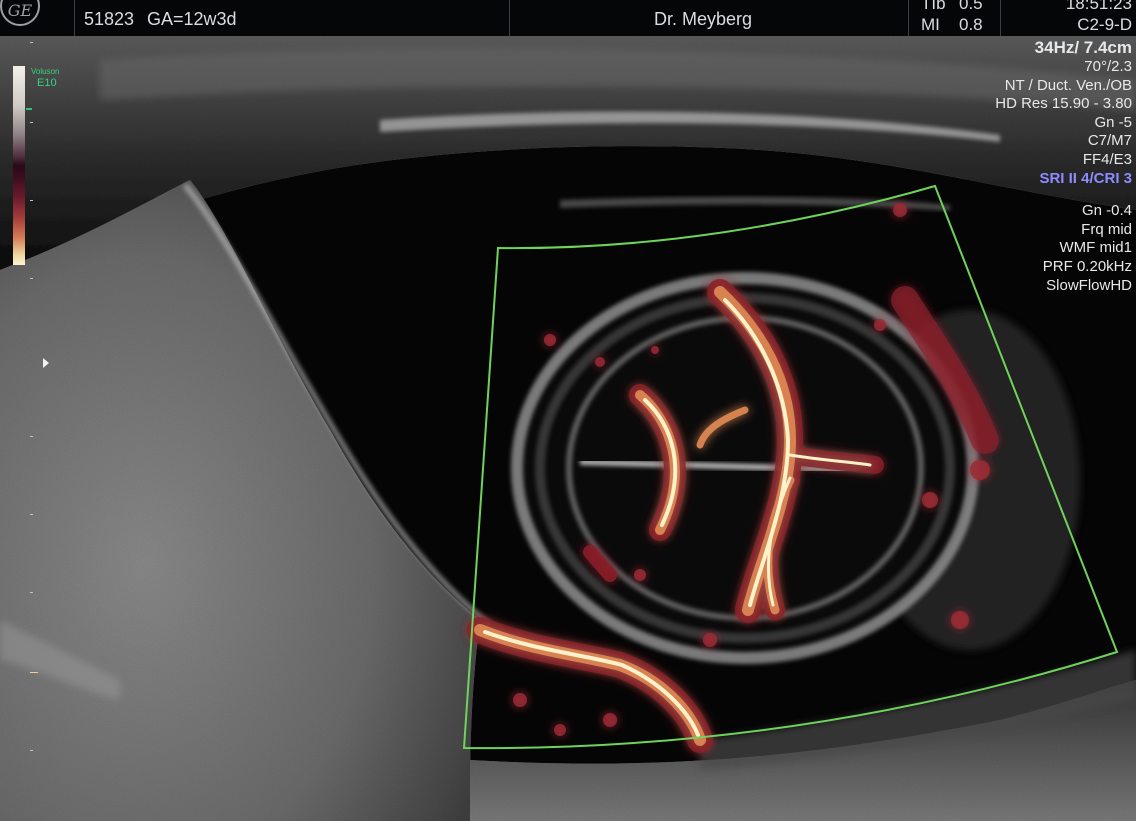  Describe the element at coordinates (1109, 141) in the screenshot. I see `c-m-setting: C7/M7` at that location.